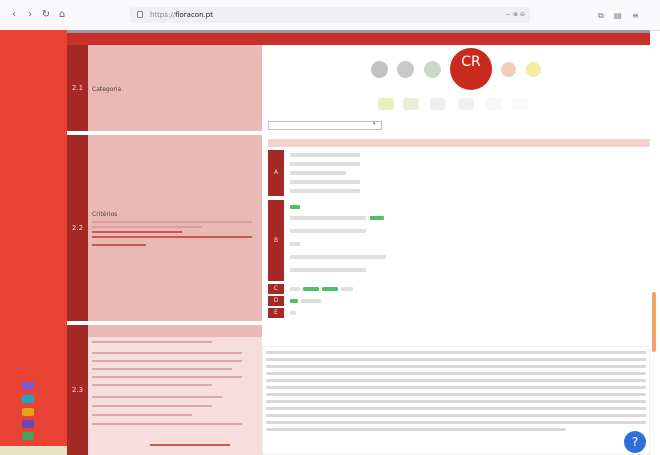  What do you see at coordinates (33, 242) in the screenshot?
I see `left-side-panel` at bounding box center [33, 242].